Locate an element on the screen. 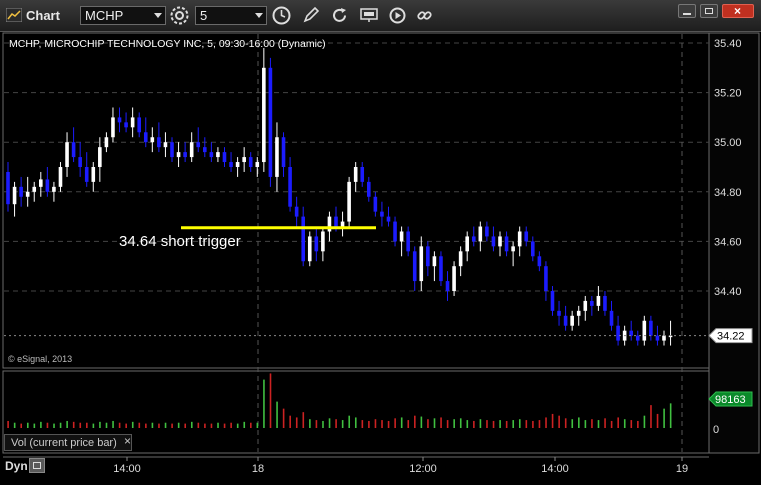 The width and height of the screenshot is (761, 485). toolbar: Chart MCHP 5 × is located at coordinates (380, 16).